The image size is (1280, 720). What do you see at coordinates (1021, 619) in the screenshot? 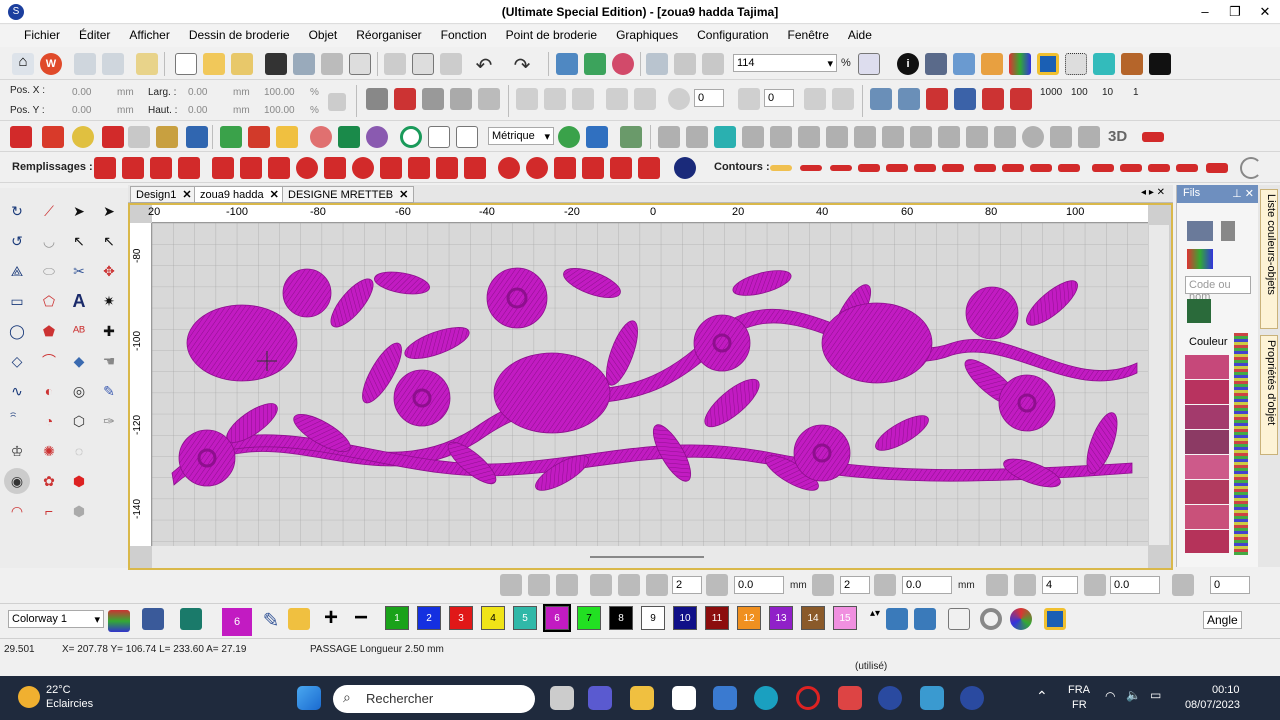
I see `color-wheel-icon` at bounding box center [1021, 619].